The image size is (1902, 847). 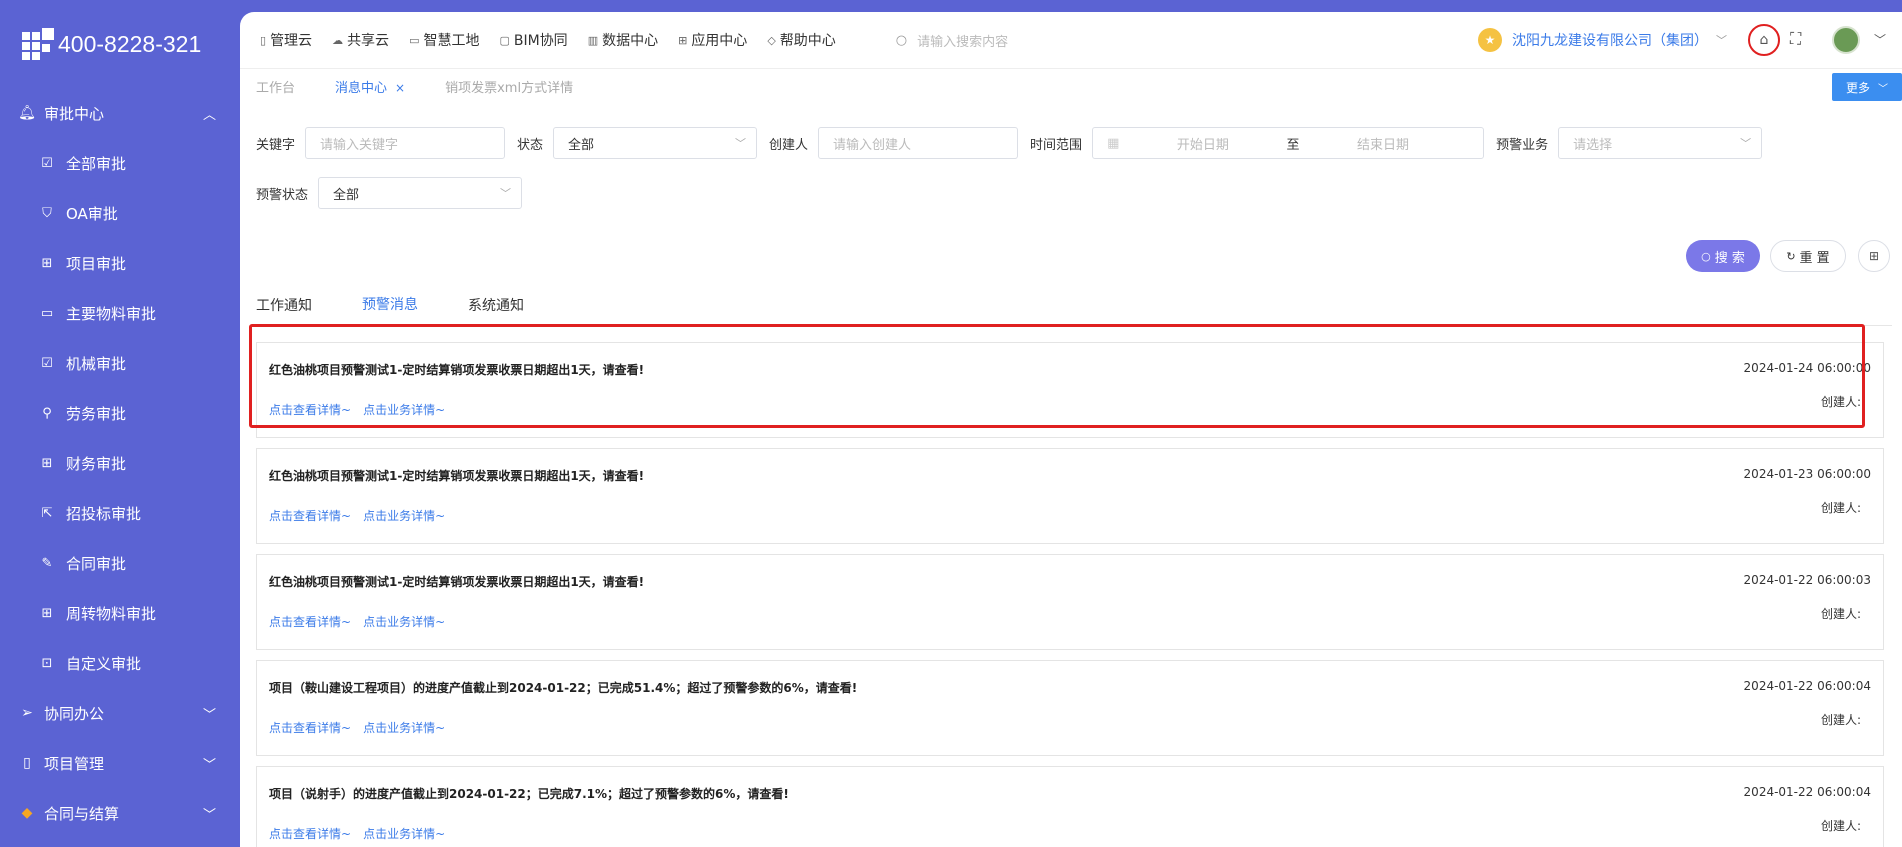 I want to click on keyword-input: 请输入关键字, so click(x=405, y=143).